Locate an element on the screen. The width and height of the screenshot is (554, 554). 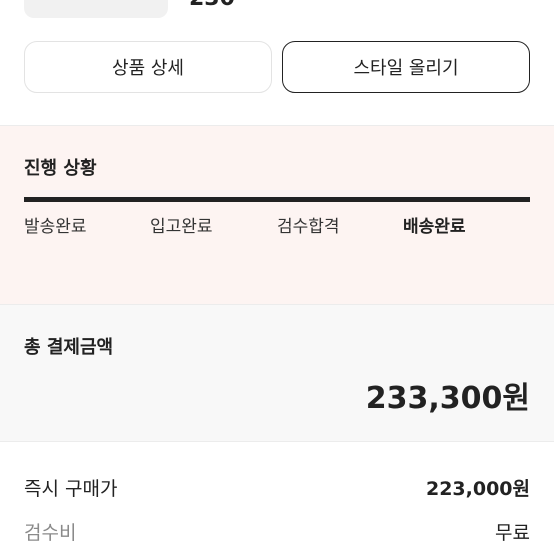
step-inspection-passed: 검수합격 is located at coordinates (308, 227).